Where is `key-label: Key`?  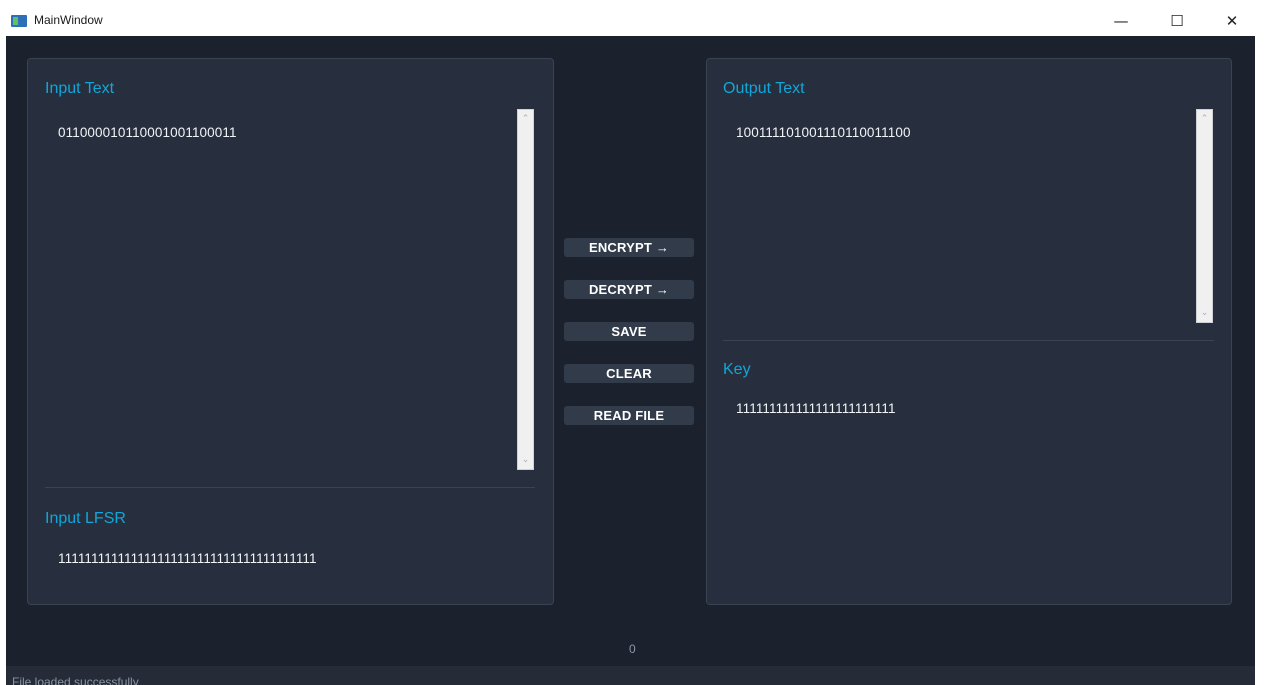 key-label: Key is located at coordinates (737, 369).